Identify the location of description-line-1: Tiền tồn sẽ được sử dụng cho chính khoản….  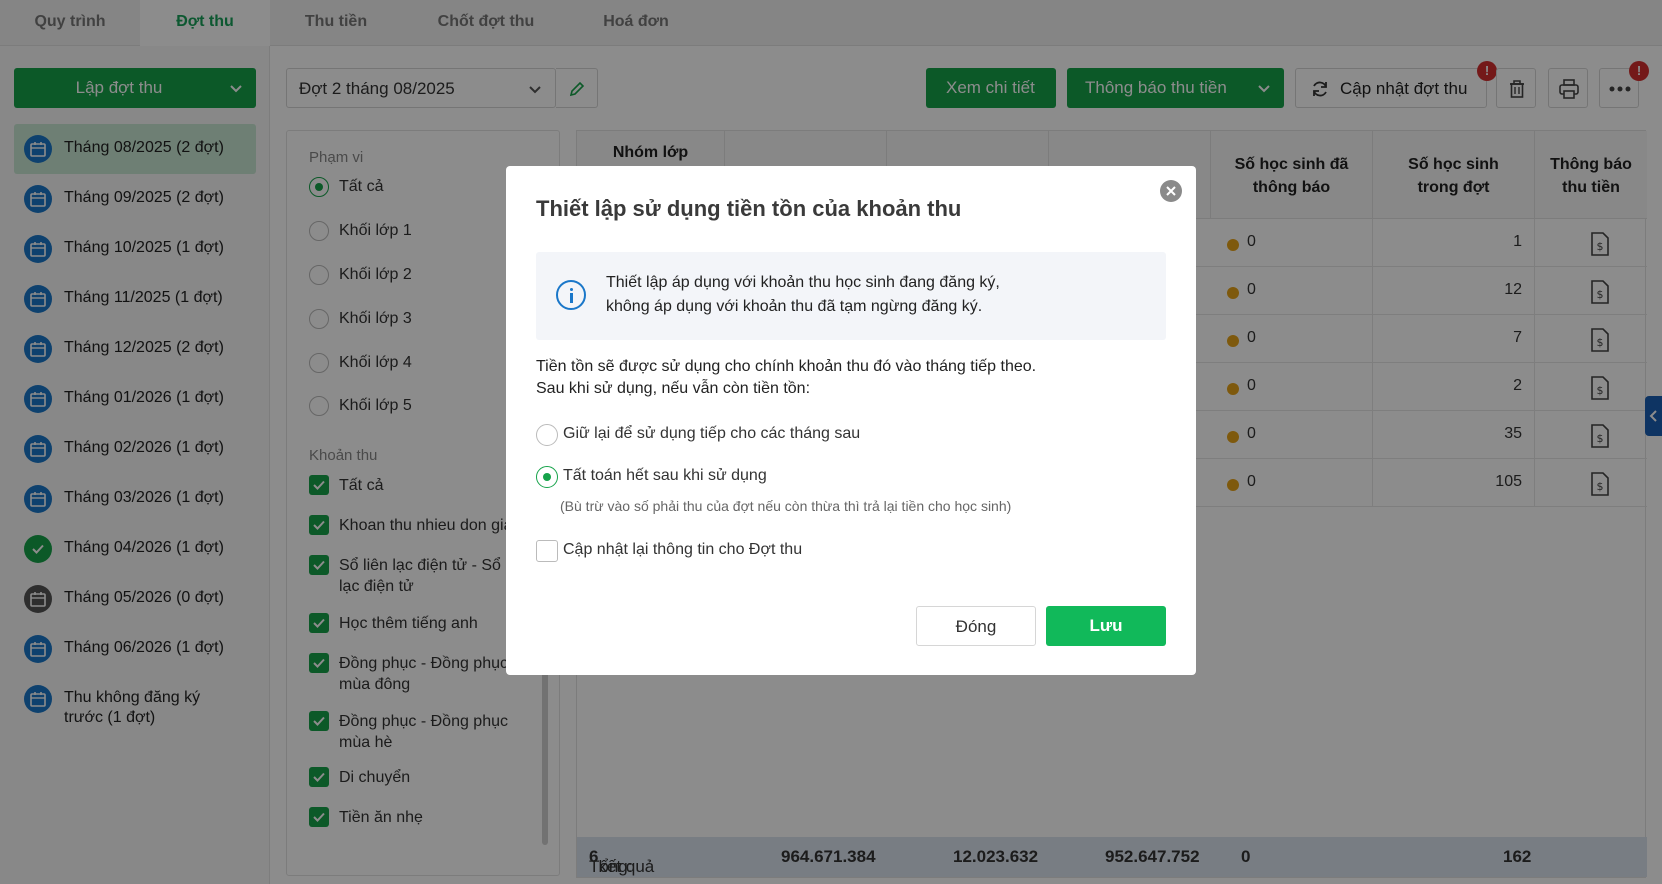
(786, 366).